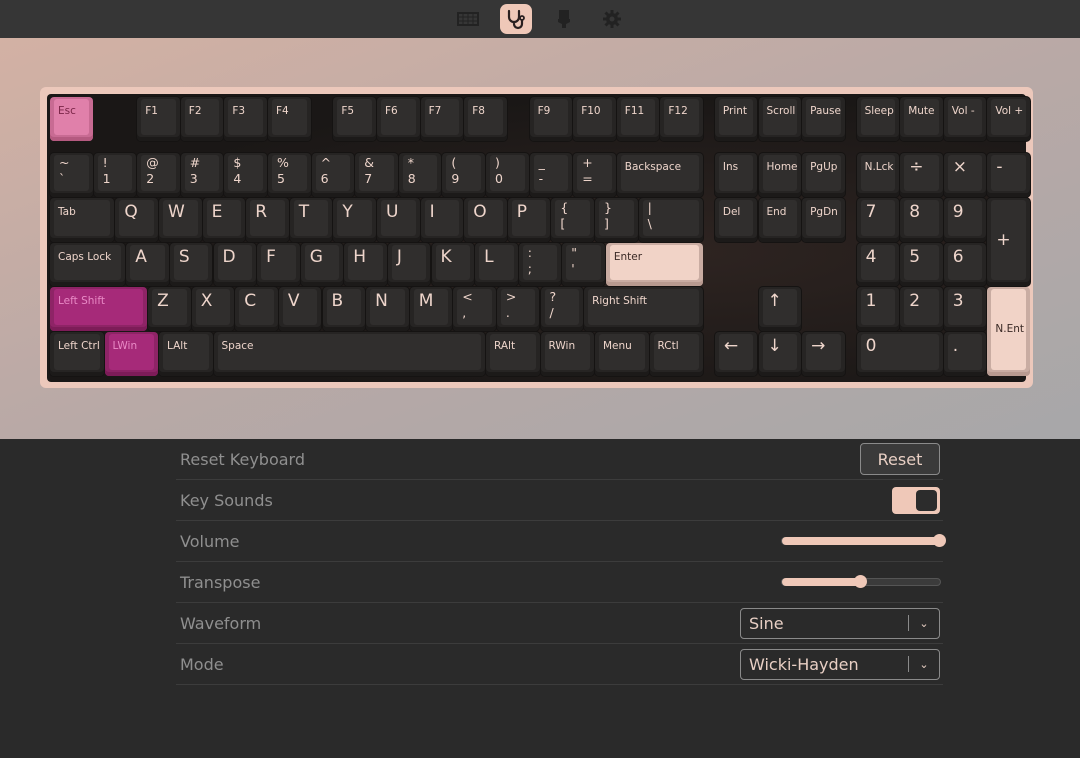 The width and height of the screenshot is (1080, 758). I want to click on key-scroll: Scroll, so click(780, 119).